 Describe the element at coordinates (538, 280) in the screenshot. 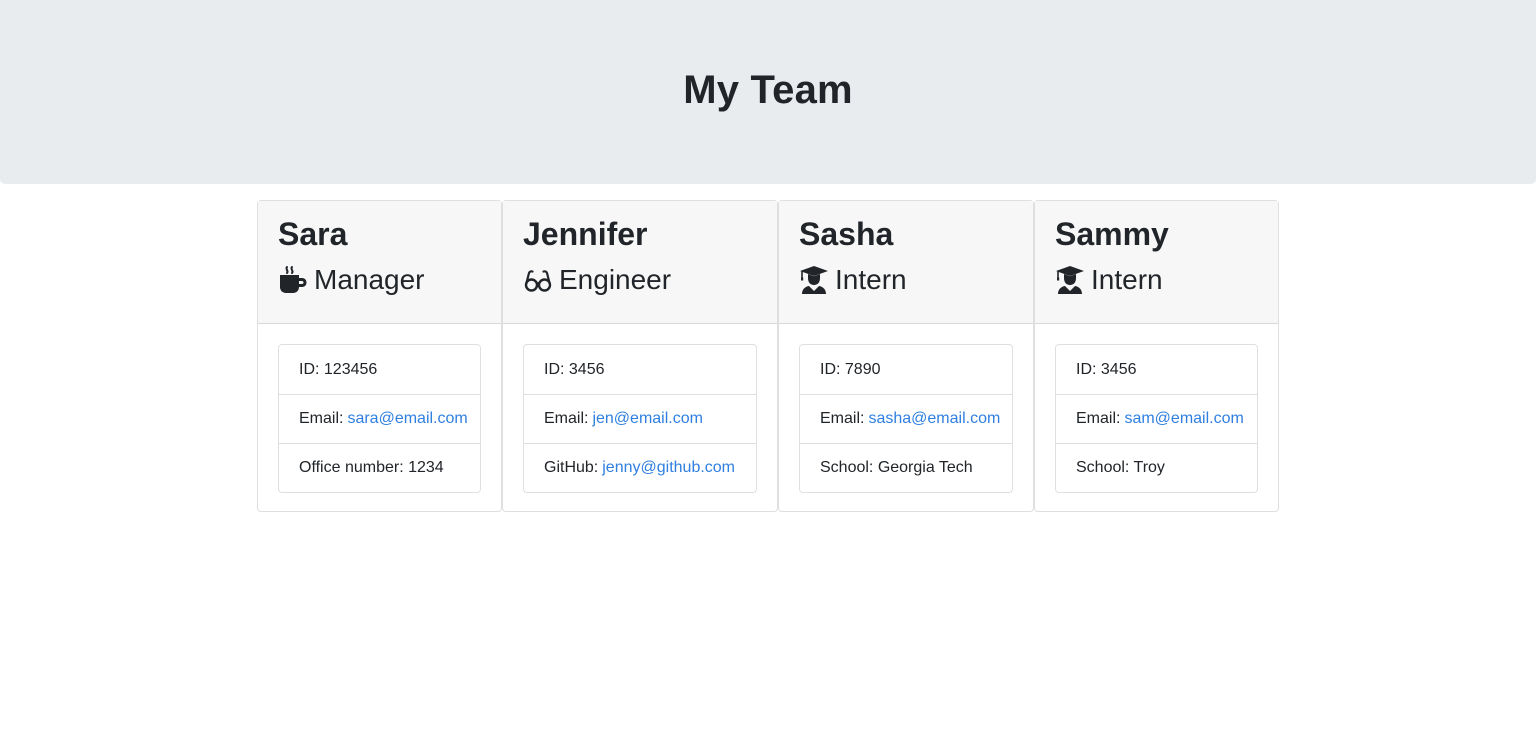

I see `glasses-icon` at that location.